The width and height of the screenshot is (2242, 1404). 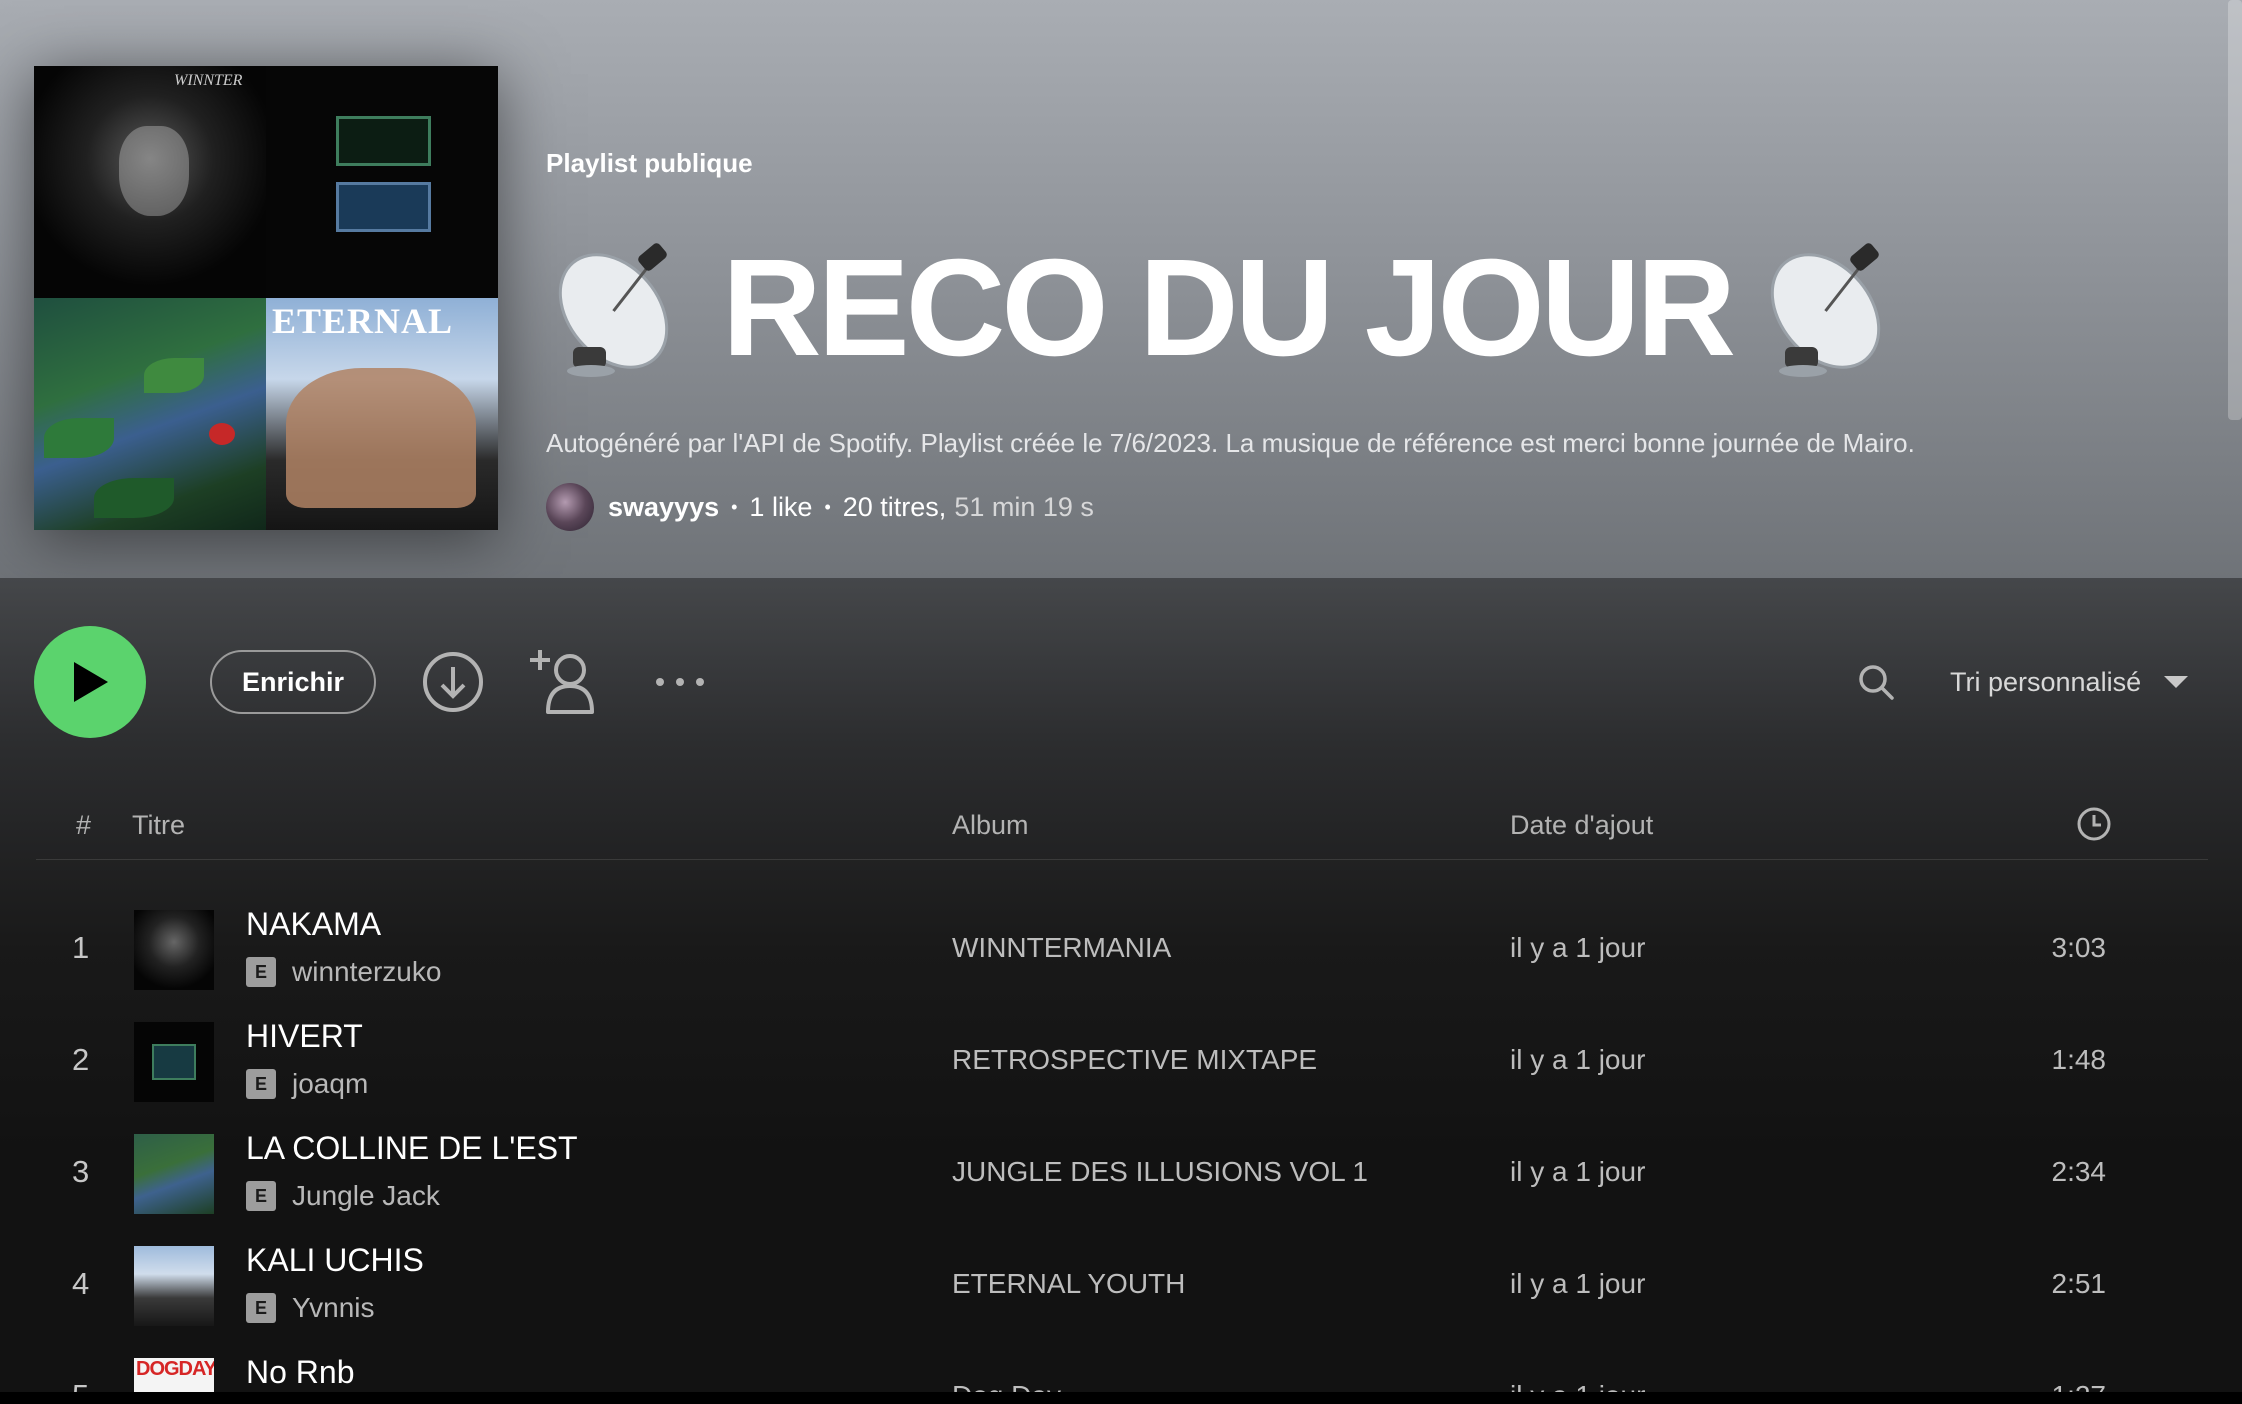 I want to click on track-artist: Jungle Jack, so click(x=366, y=1196).